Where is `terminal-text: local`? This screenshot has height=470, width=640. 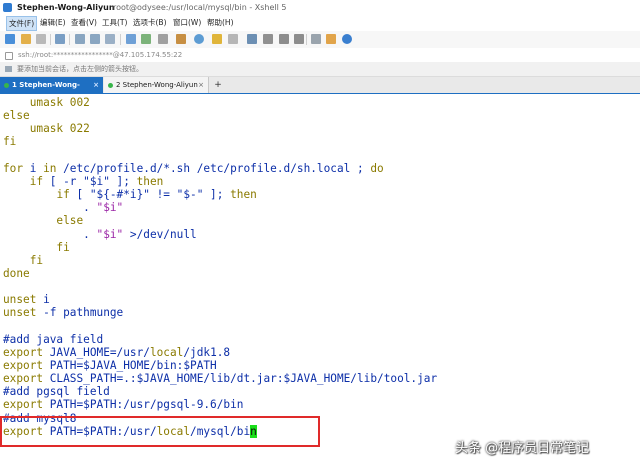
terminal-text: local is located at coordinates (166, 352).